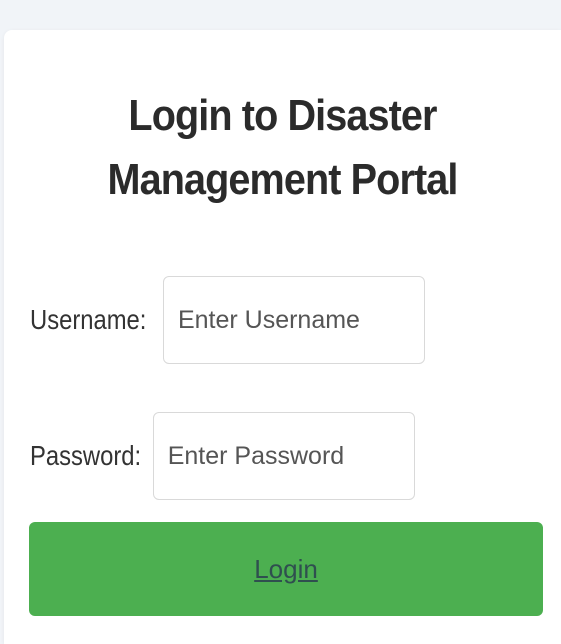  What do you see at coordinates (283, 147) in the screenshot?
I see `page-title: Login to Disaster Management Portal` at bounding box center [283, 147].